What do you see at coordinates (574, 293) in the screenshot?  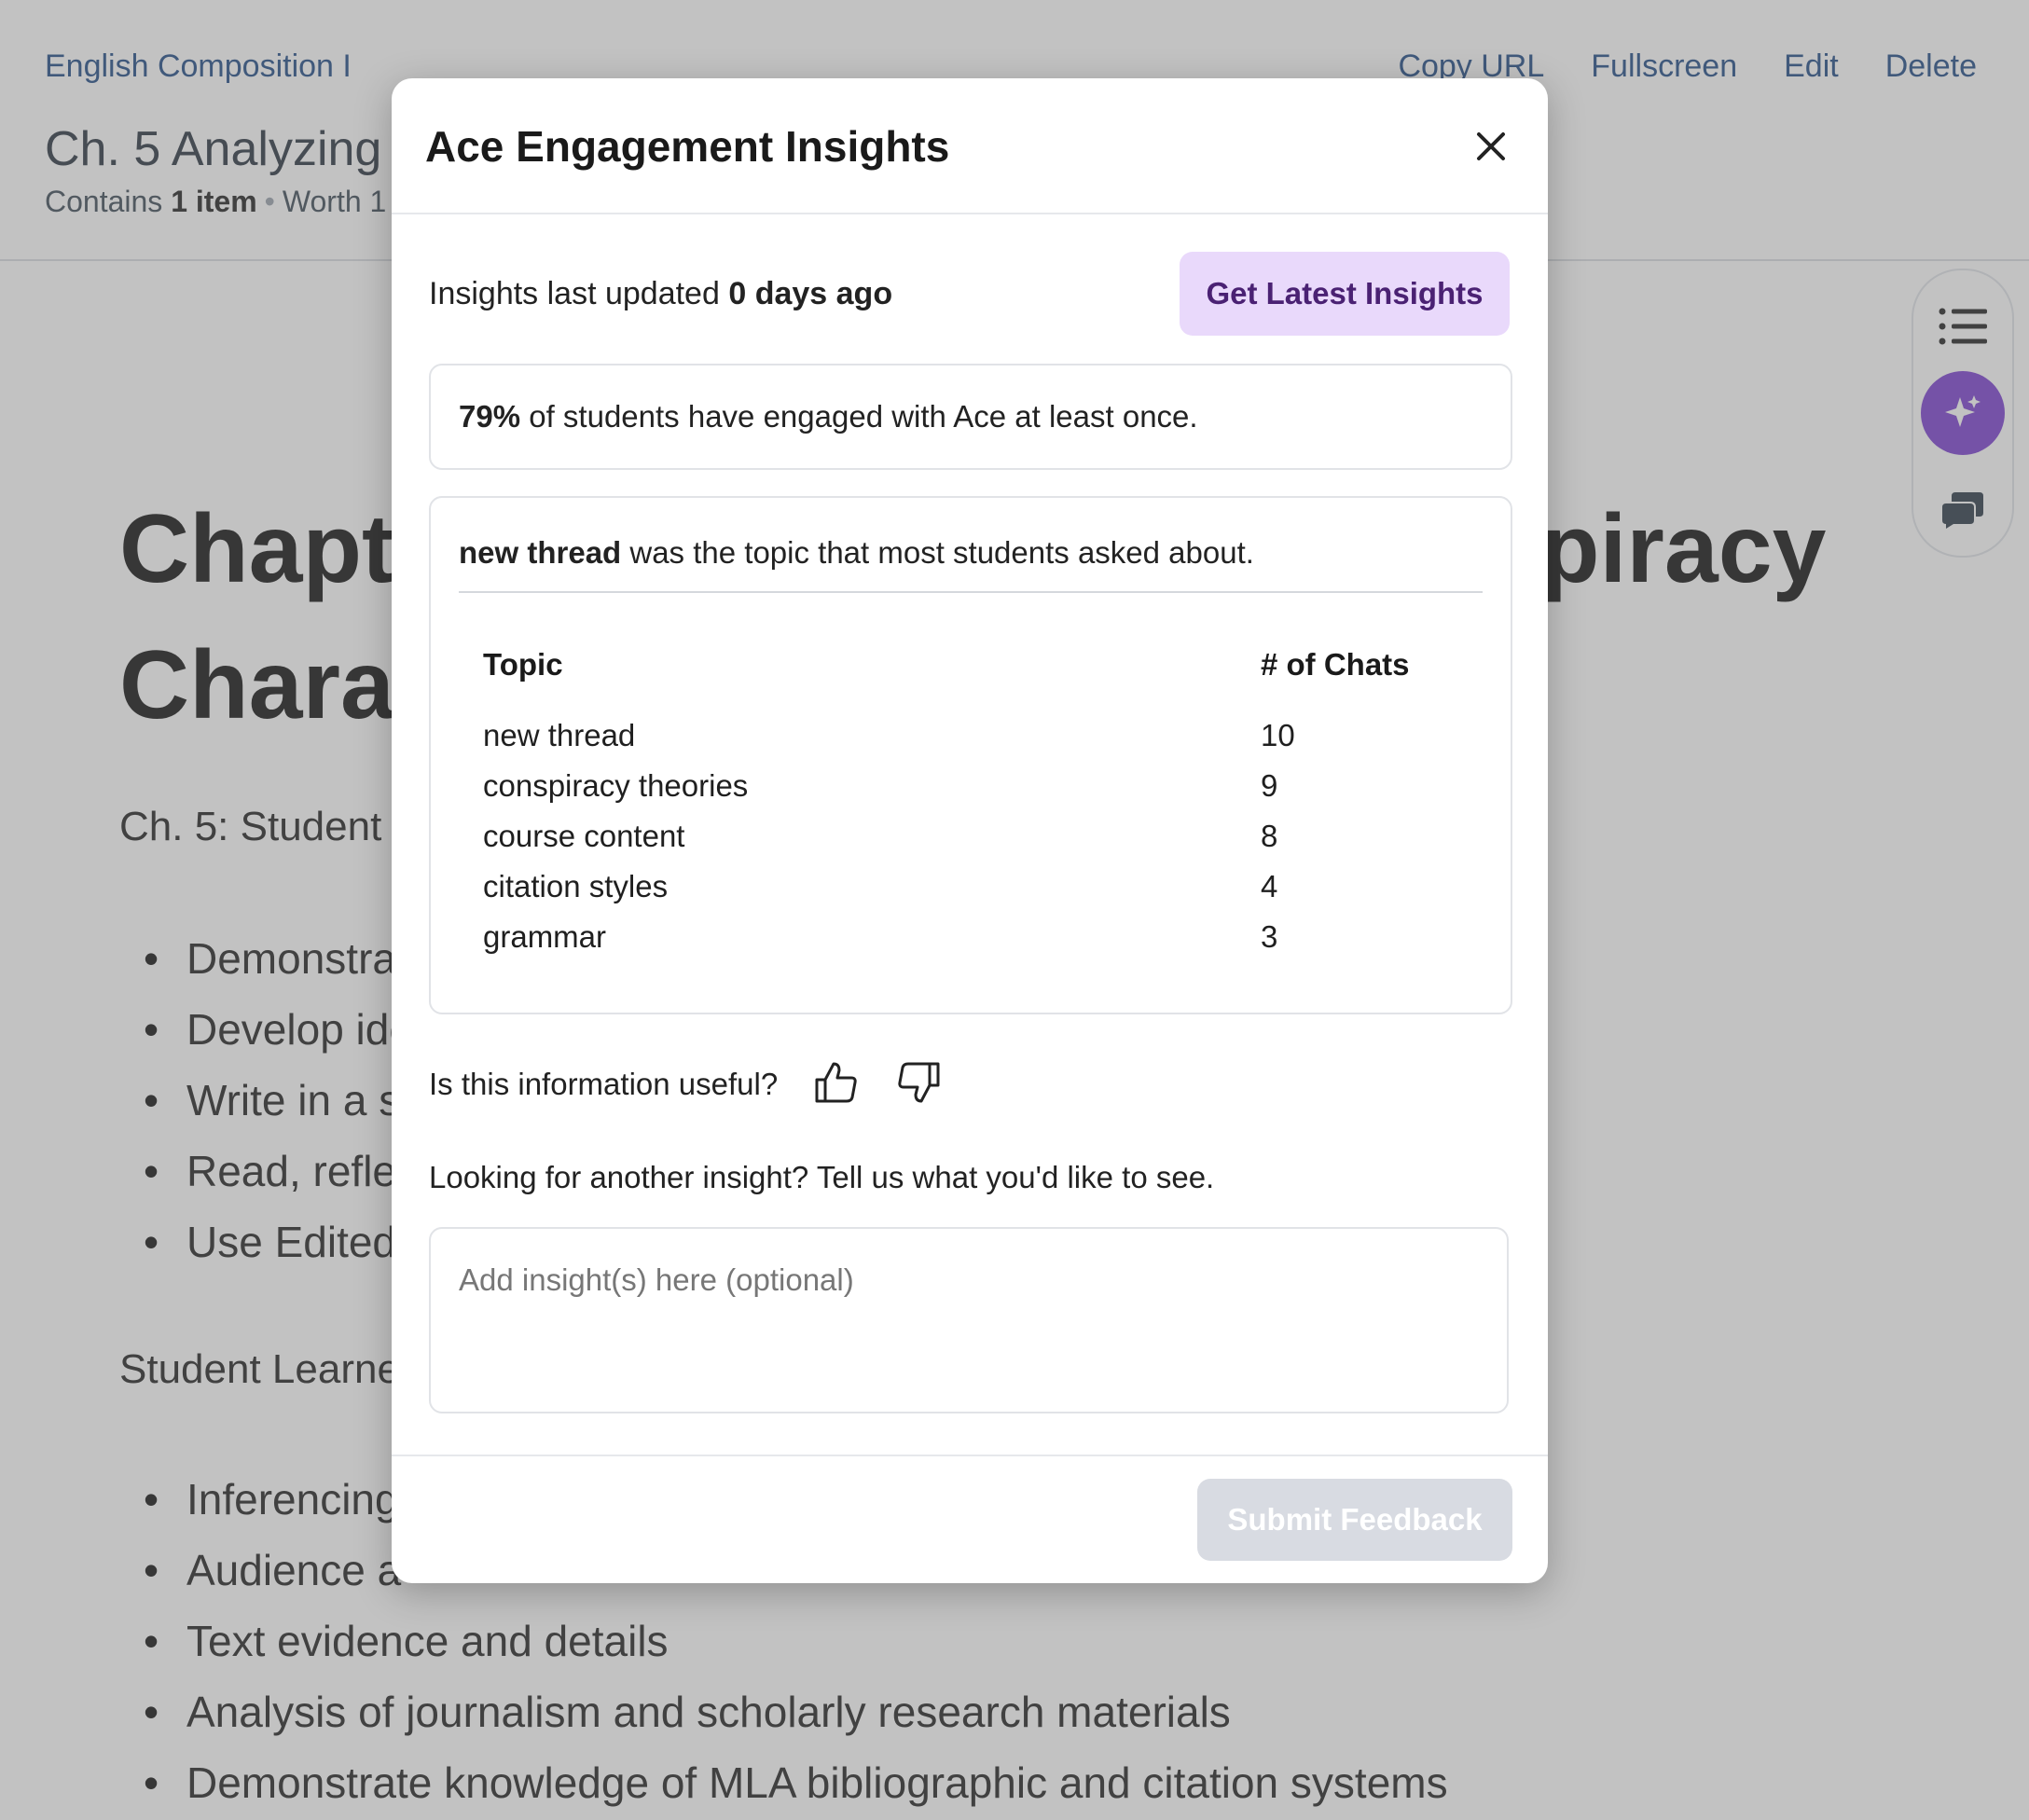 I see `updated-label: Insights last updated` at bounding box center [574, 293].